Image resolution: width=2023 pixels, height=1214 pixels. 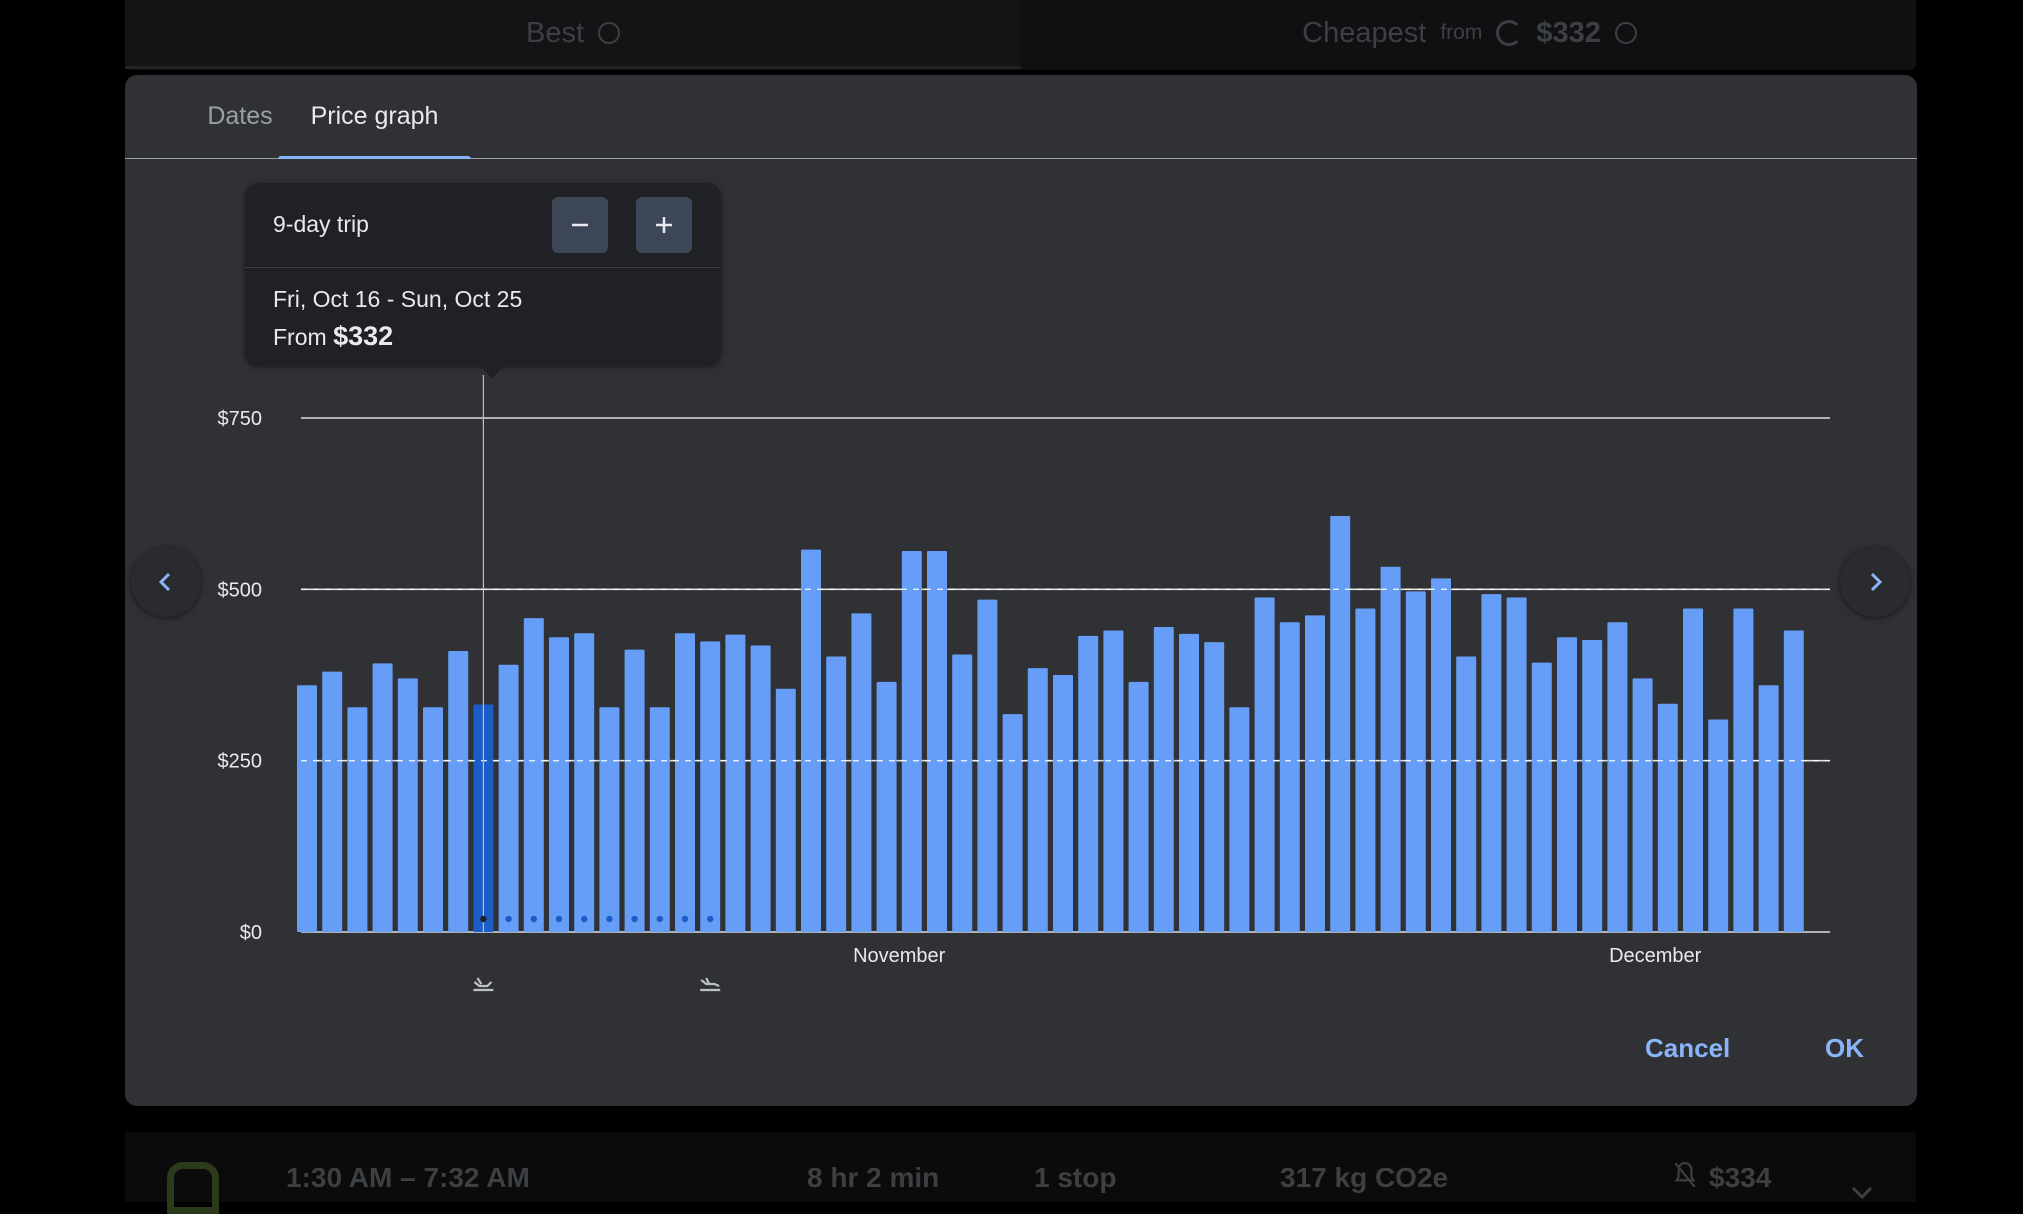 I want to click on flight-emissions: 317 kg CO2e, so click(x=1364, y=1177).